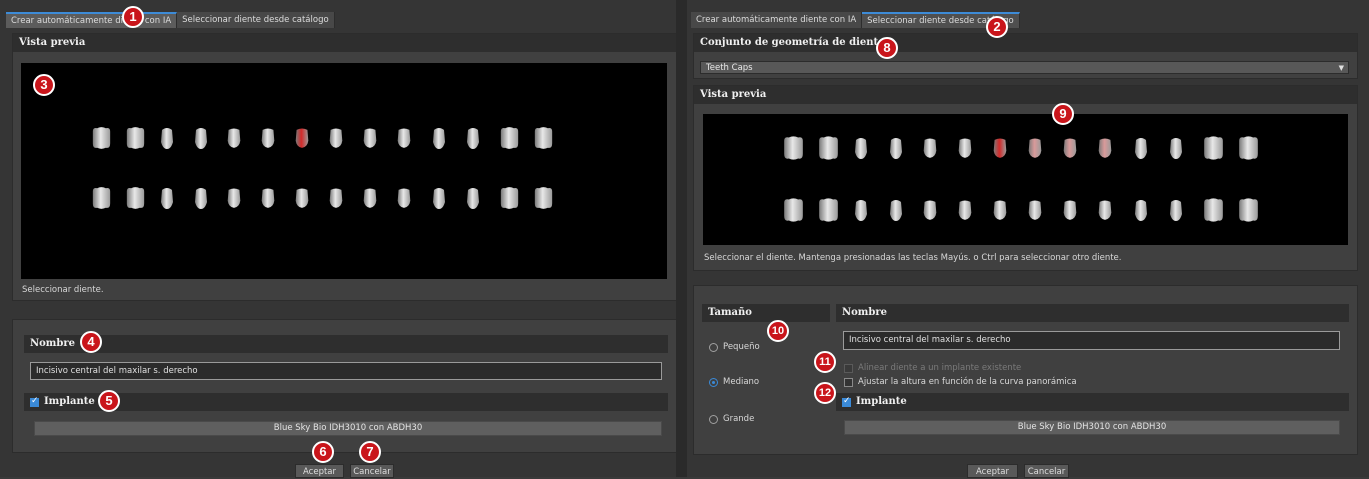  I want to click on size-small-radio, so click(713, 347).